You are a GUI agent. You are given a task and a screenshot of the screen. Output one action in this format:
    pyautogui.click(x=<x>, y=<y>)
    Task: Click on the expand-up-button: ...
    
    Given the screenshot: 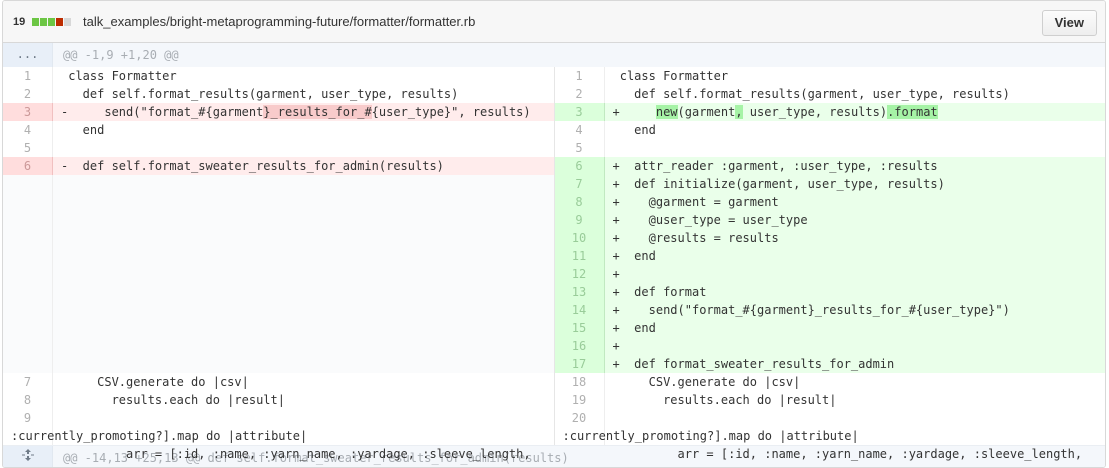 What is the action you would take?
    pyautogui.click(x=28, y=55)
    